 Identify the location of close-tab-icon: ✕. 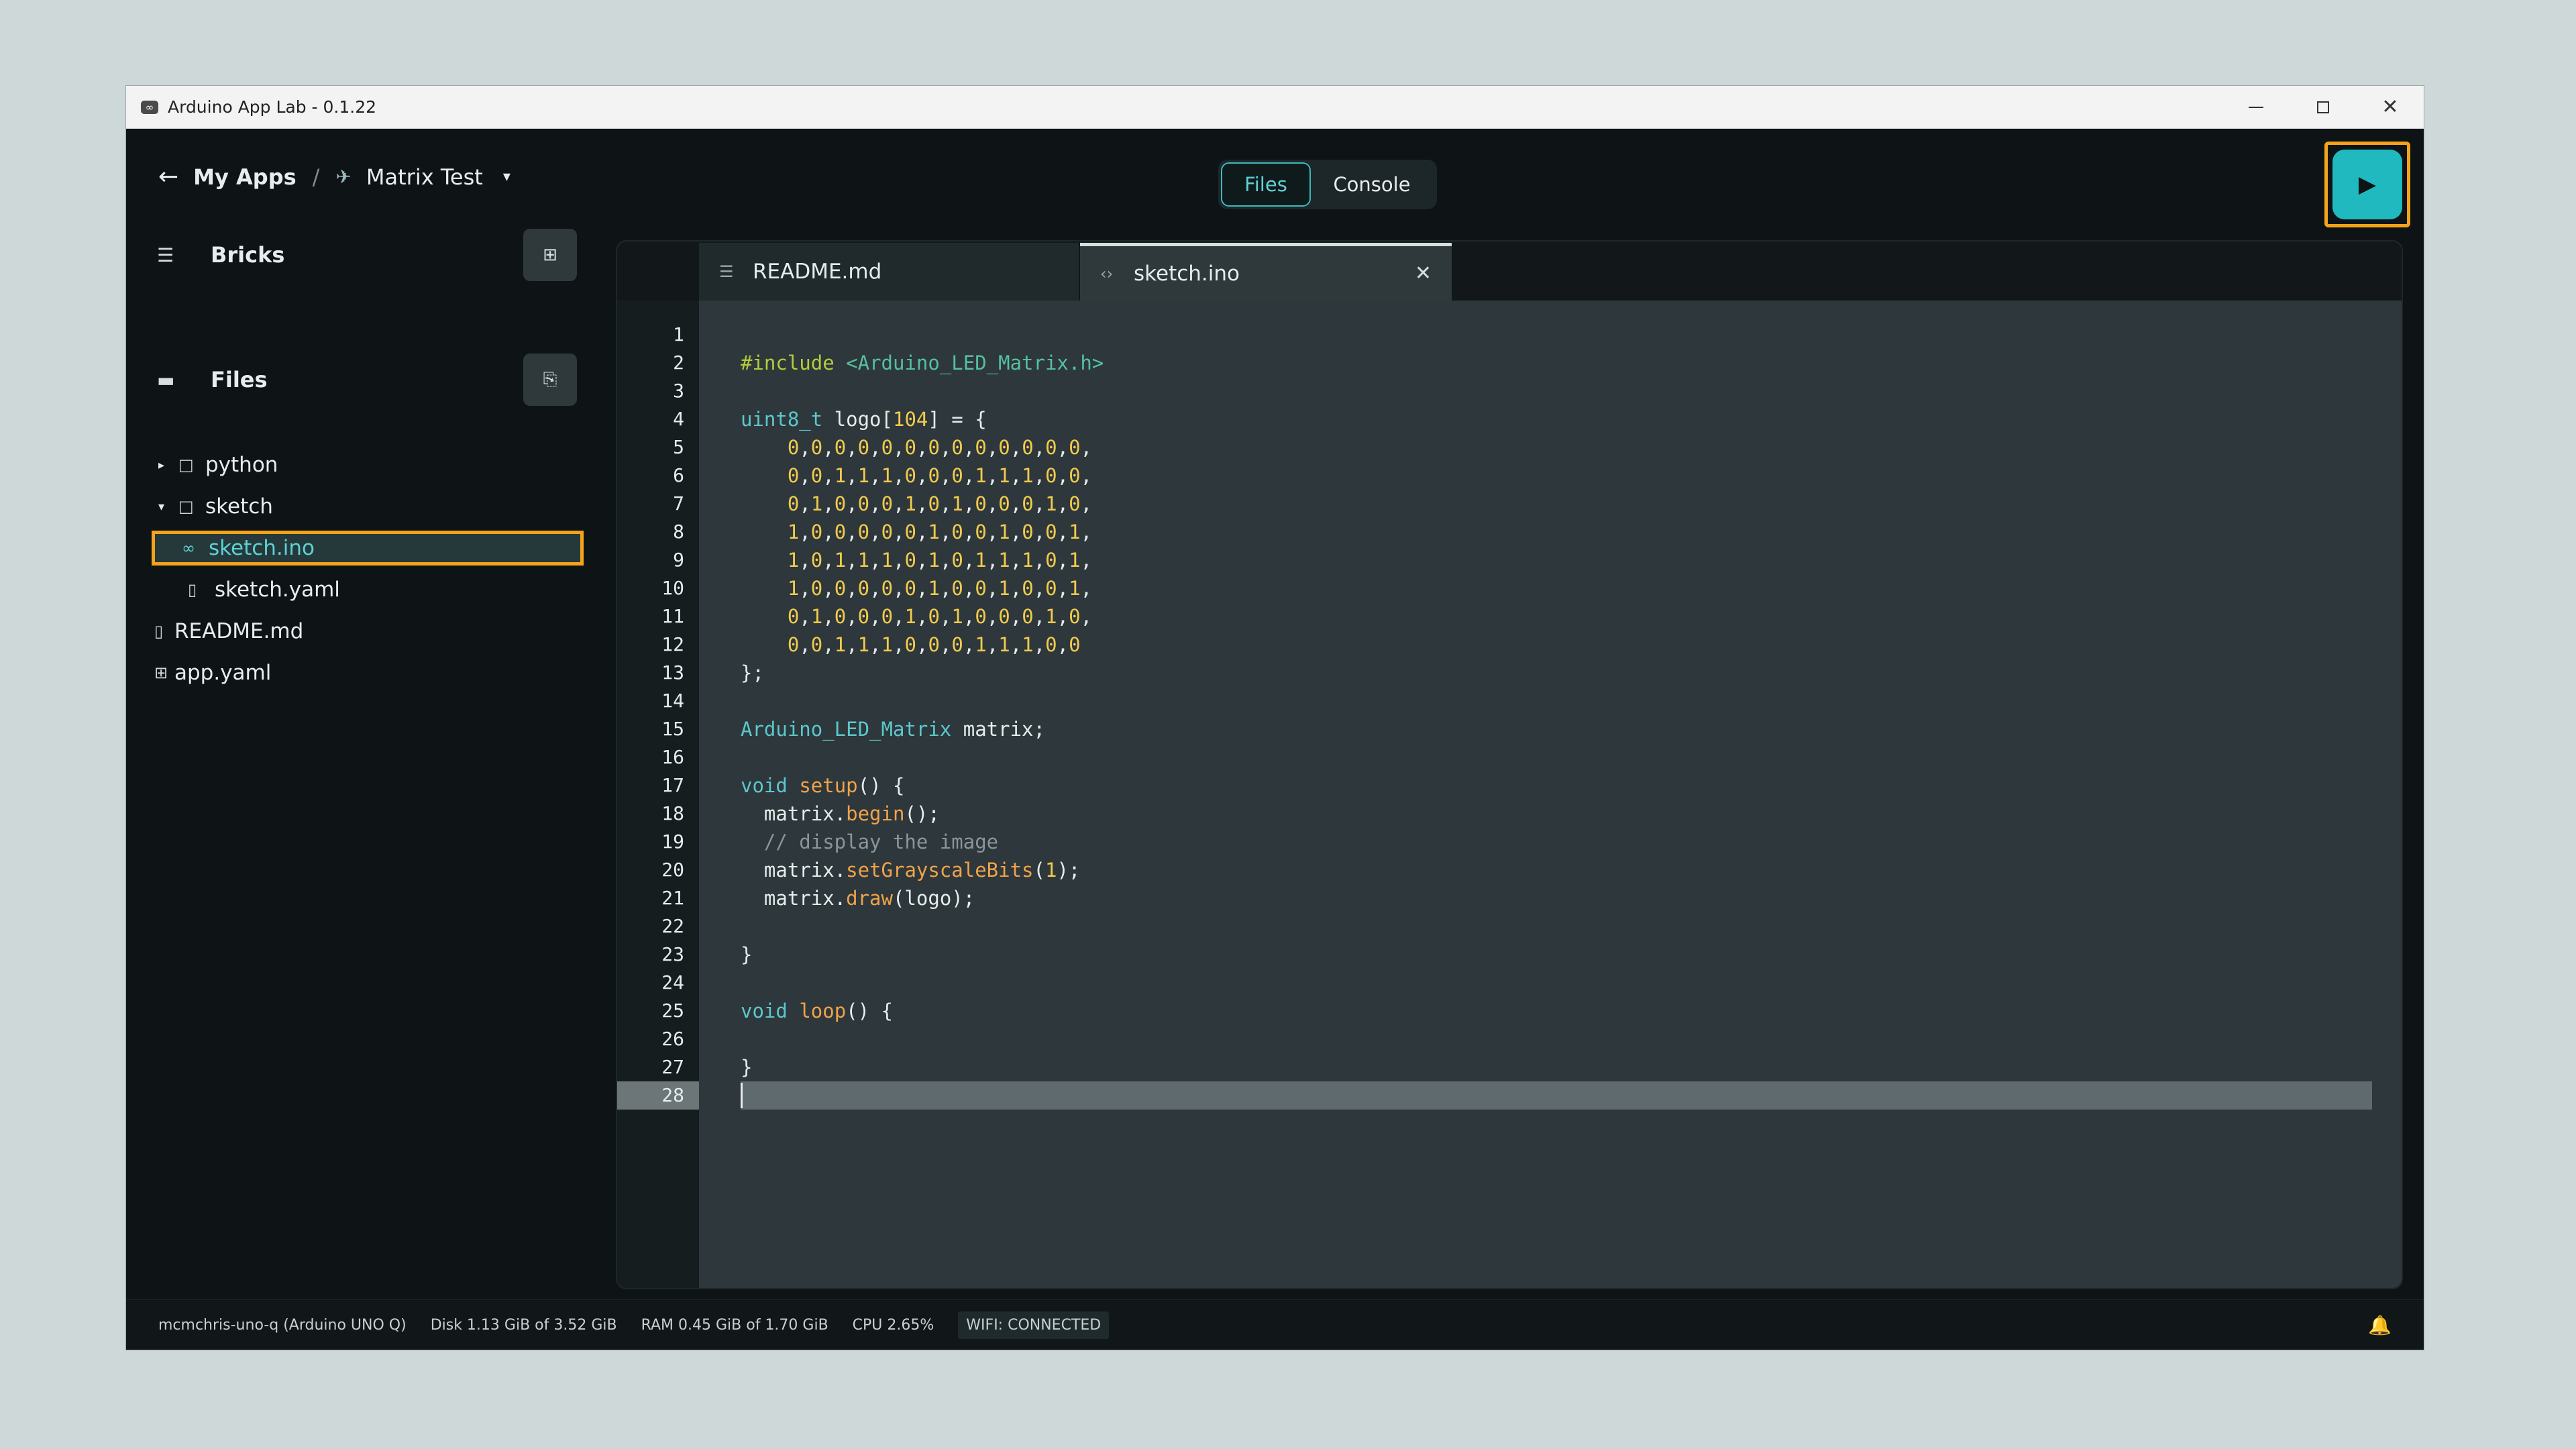
(1423, 273).